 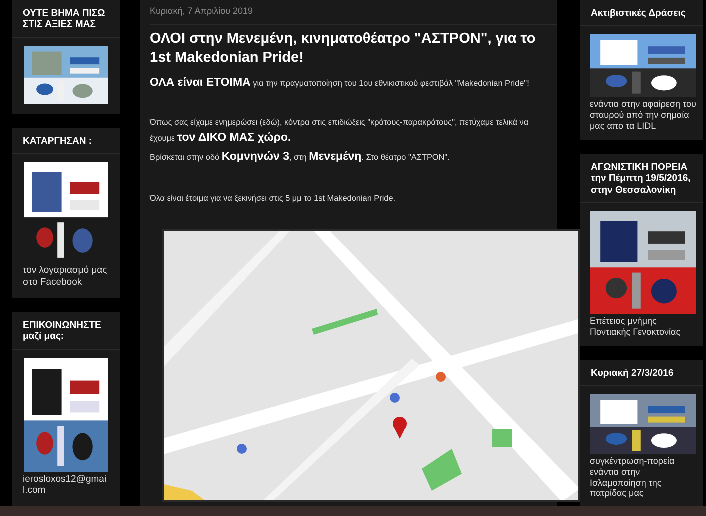 What do you see at coordinates (65, 485) in the screenshot?
I see `widget-caption: ierosloxos12@gmai l.com` at bounding box center [65, 485].